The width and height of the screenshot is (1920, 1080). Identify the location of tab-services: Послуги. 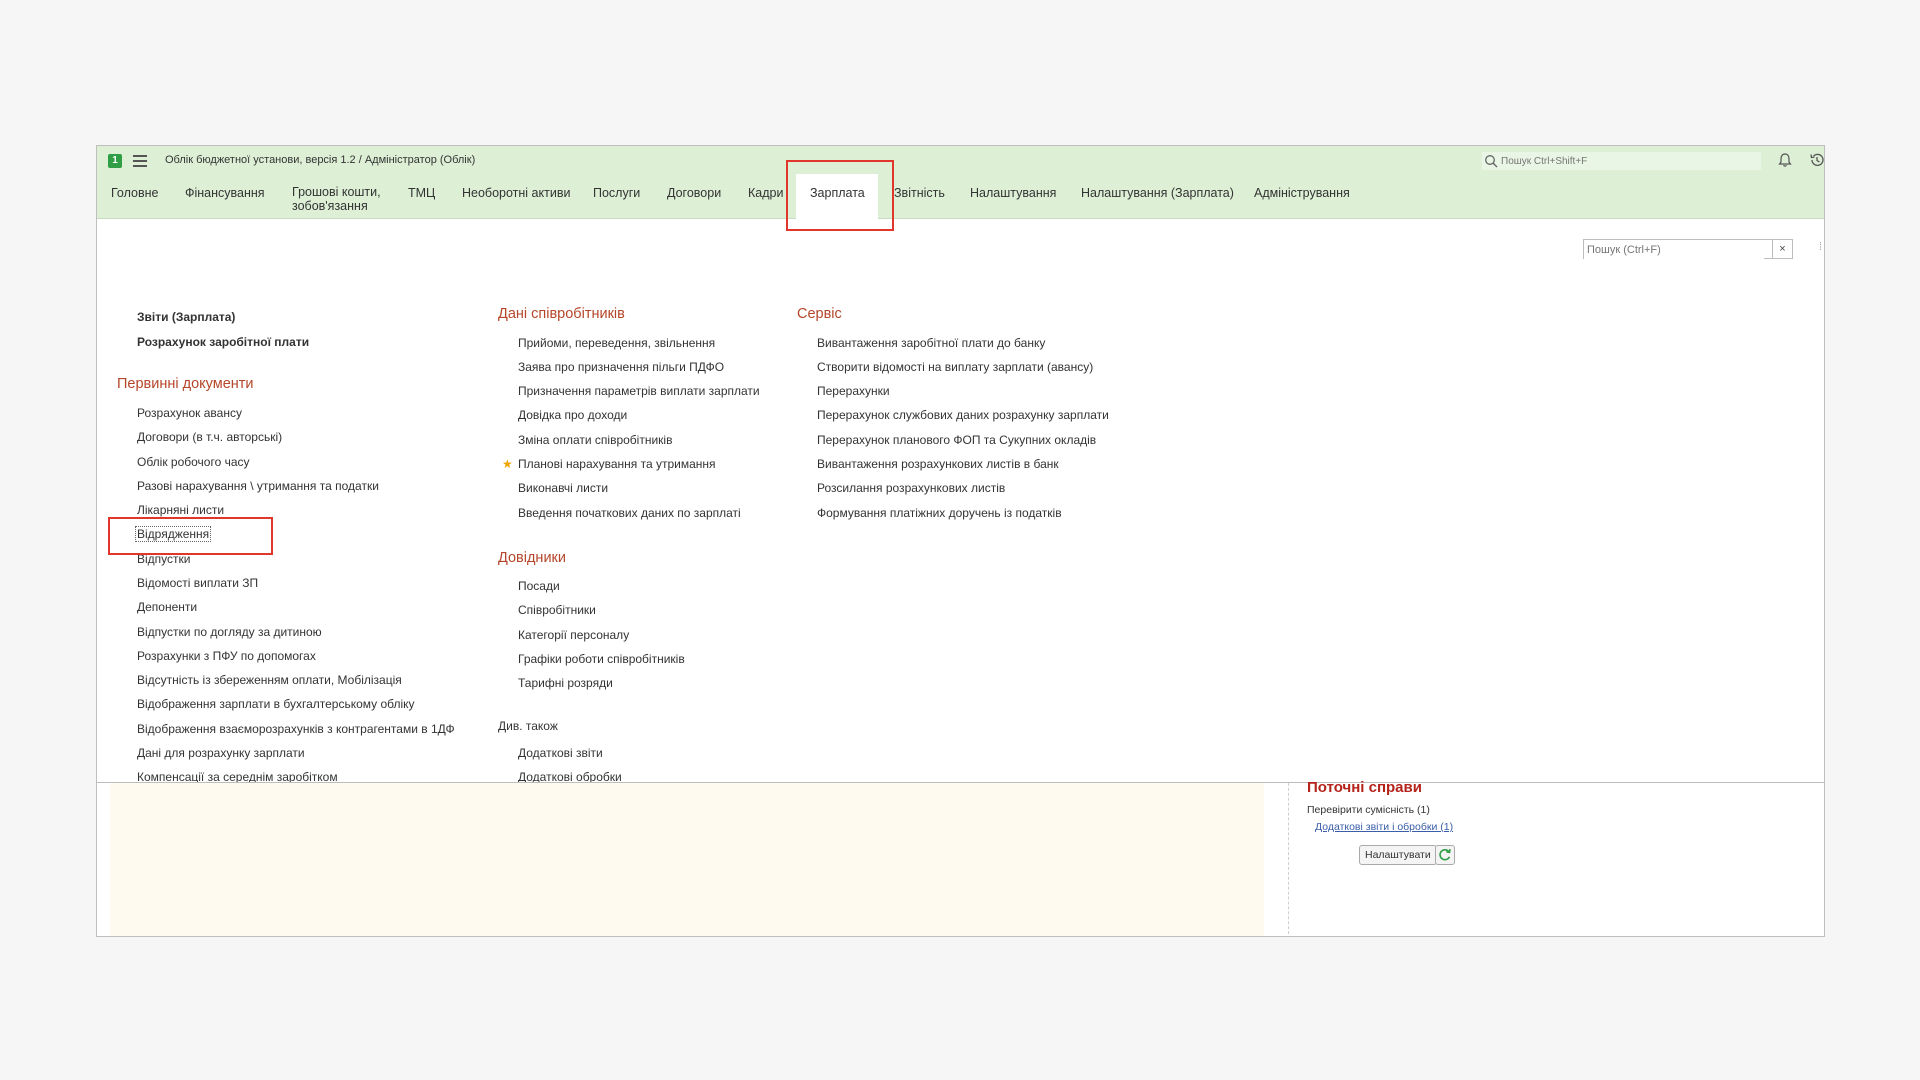
(616, 196).